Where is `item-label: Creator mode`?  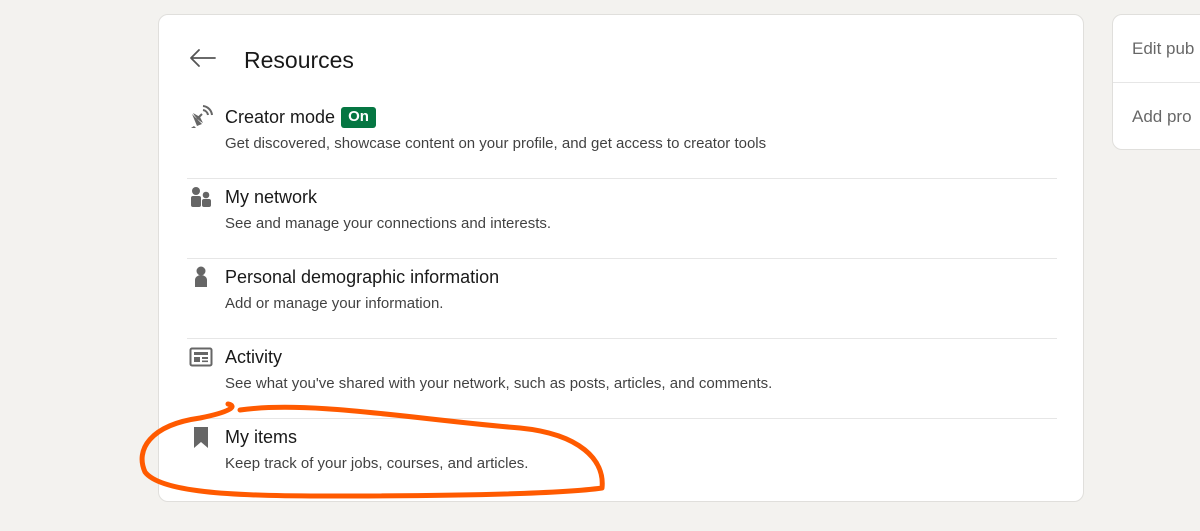
item-label: Creator mode is located at coordinates (280, 117).